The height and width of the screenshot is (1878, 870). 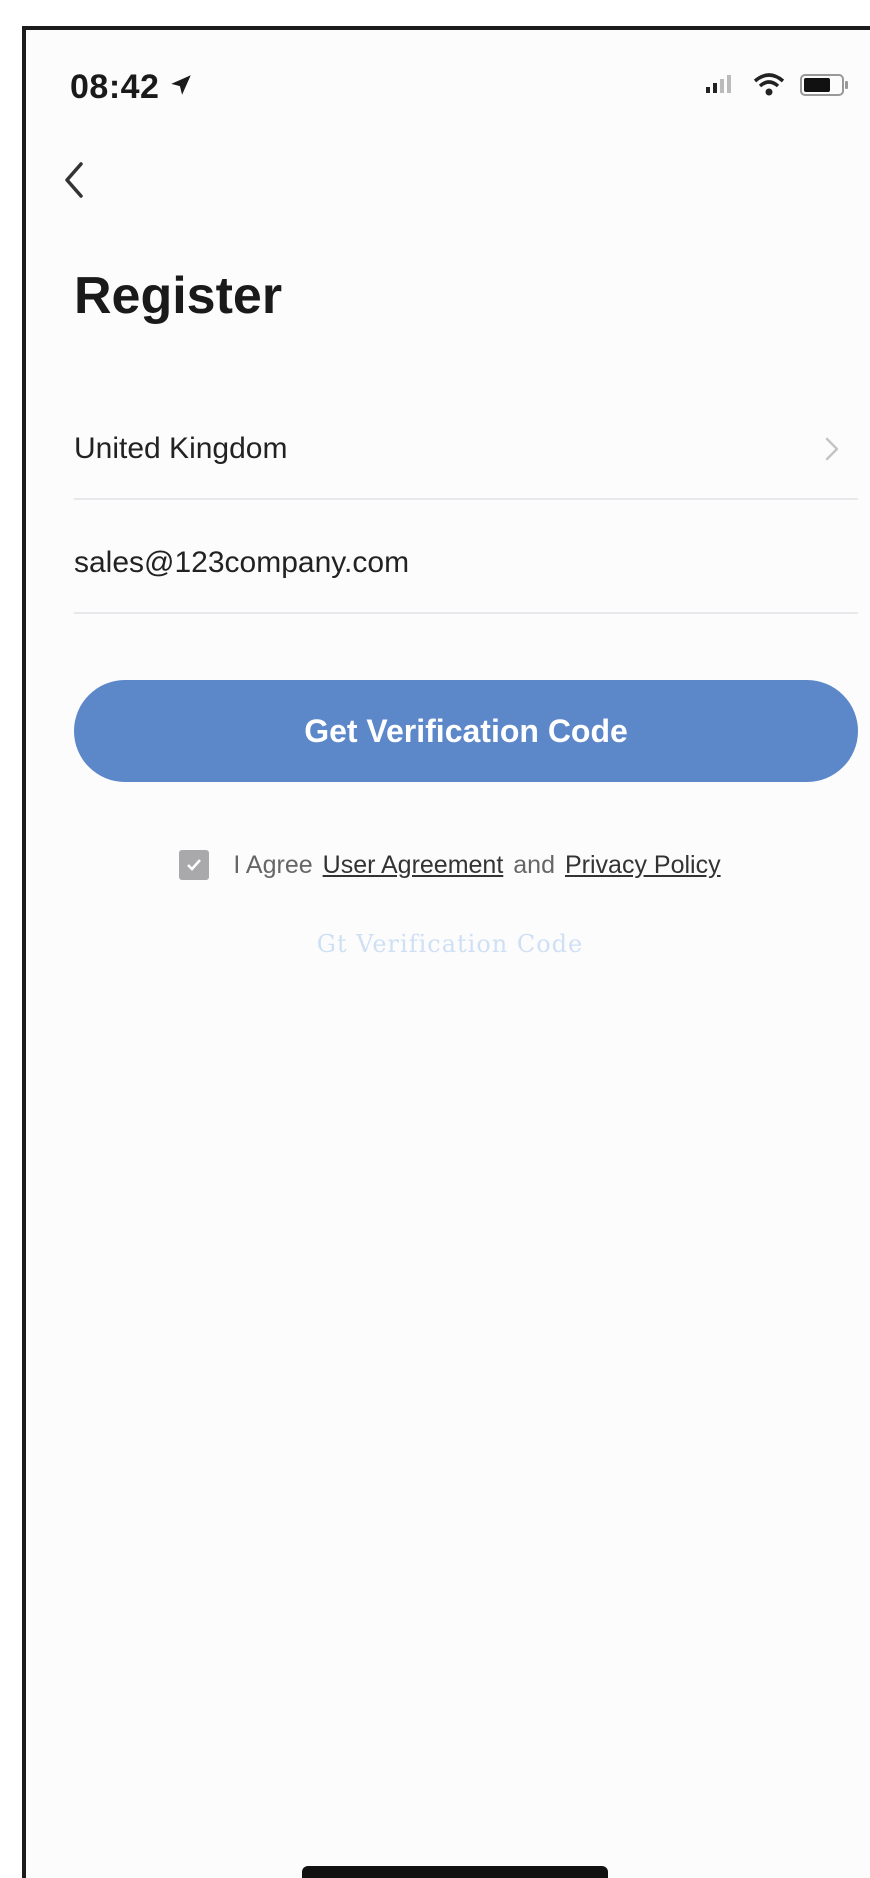 I want to click on chevron-left-icon, so click(x=74, y=180).